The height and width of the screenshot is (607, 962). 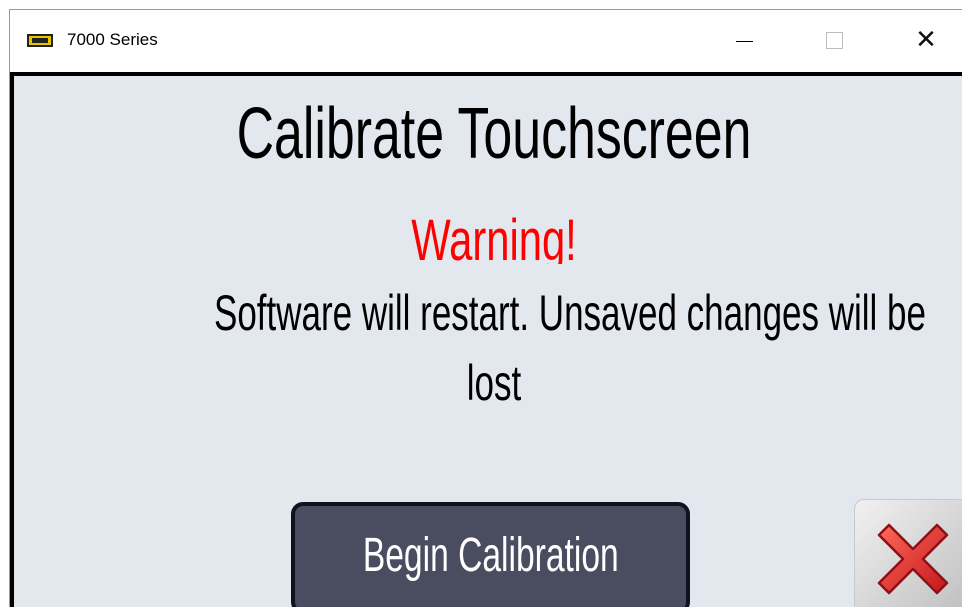 I want to click on begin-calibration-label: Begin Calibration, so click(x=490, y=555).